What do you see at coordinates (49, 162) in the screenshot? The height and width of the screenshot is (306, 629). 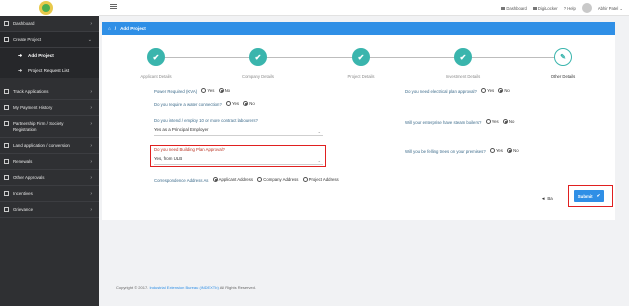 I see `sidebar-item-renewals: Renewals ›` at bounding box center [49, 162].